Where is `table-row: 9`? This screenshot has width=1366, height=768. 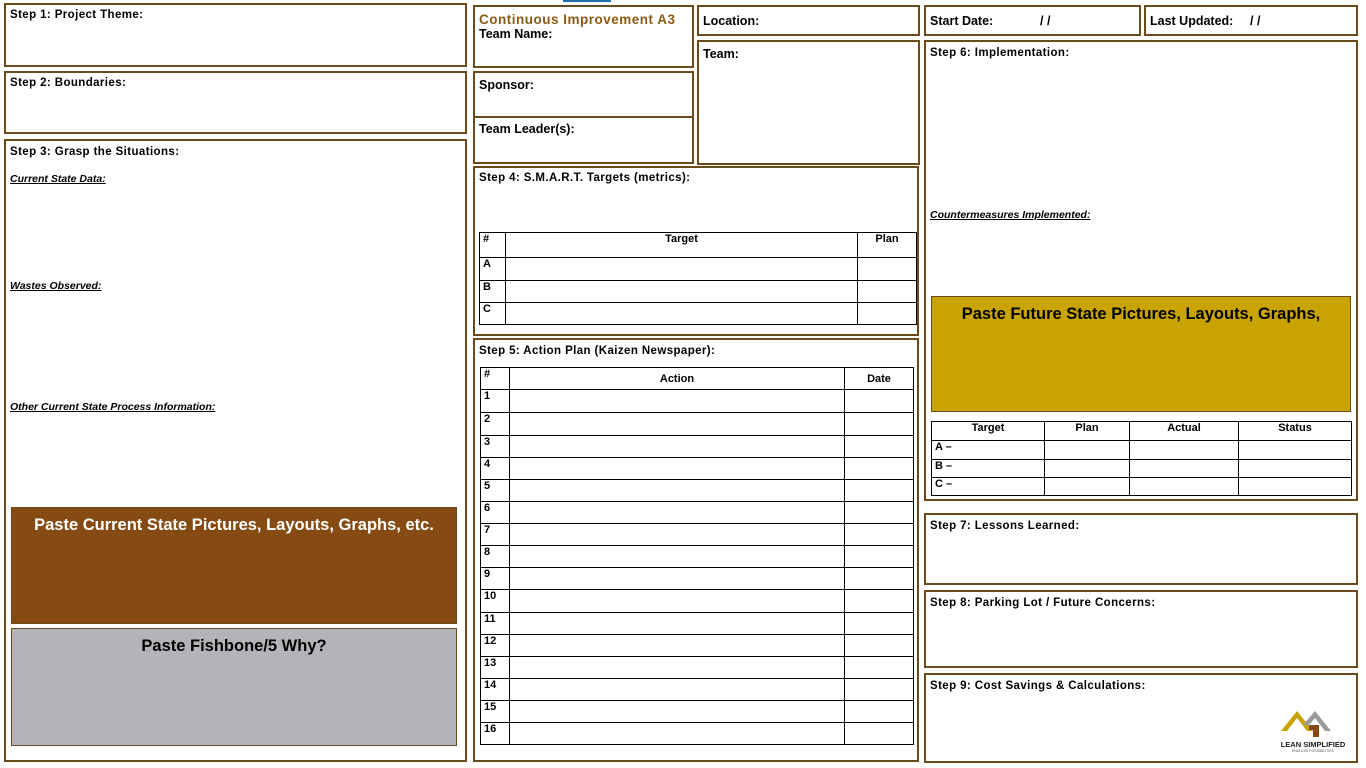 table-row: 9 is located at coordinates (697, 578).